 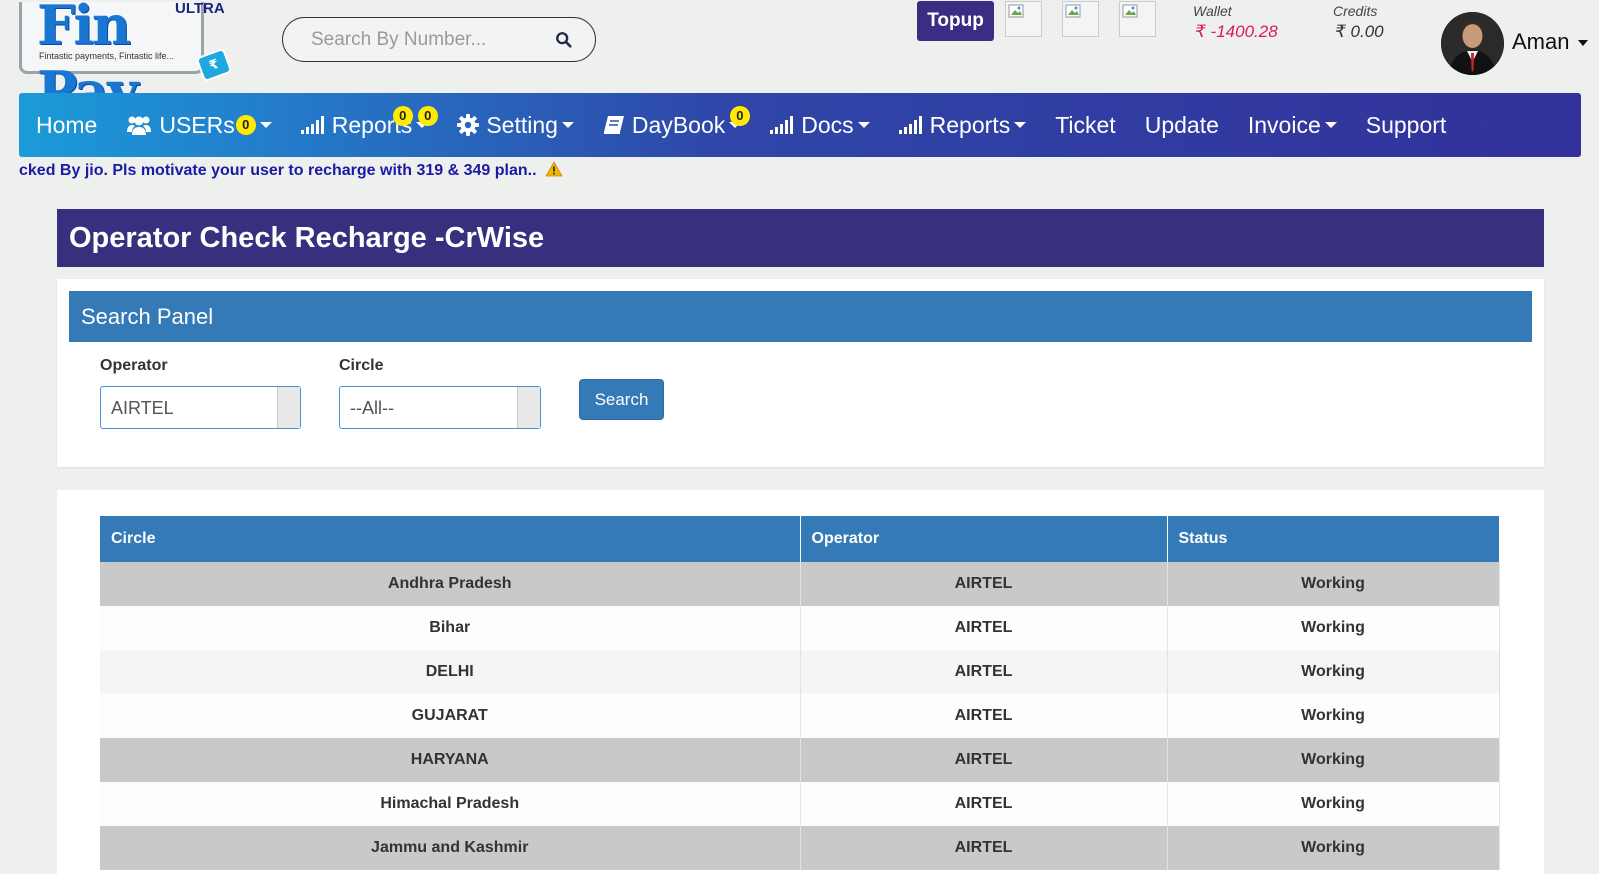 What do you see at coordinates (450, 628) in the screenshot?
I see `cell-circle: Bihar` at bounding box center [450, 628].